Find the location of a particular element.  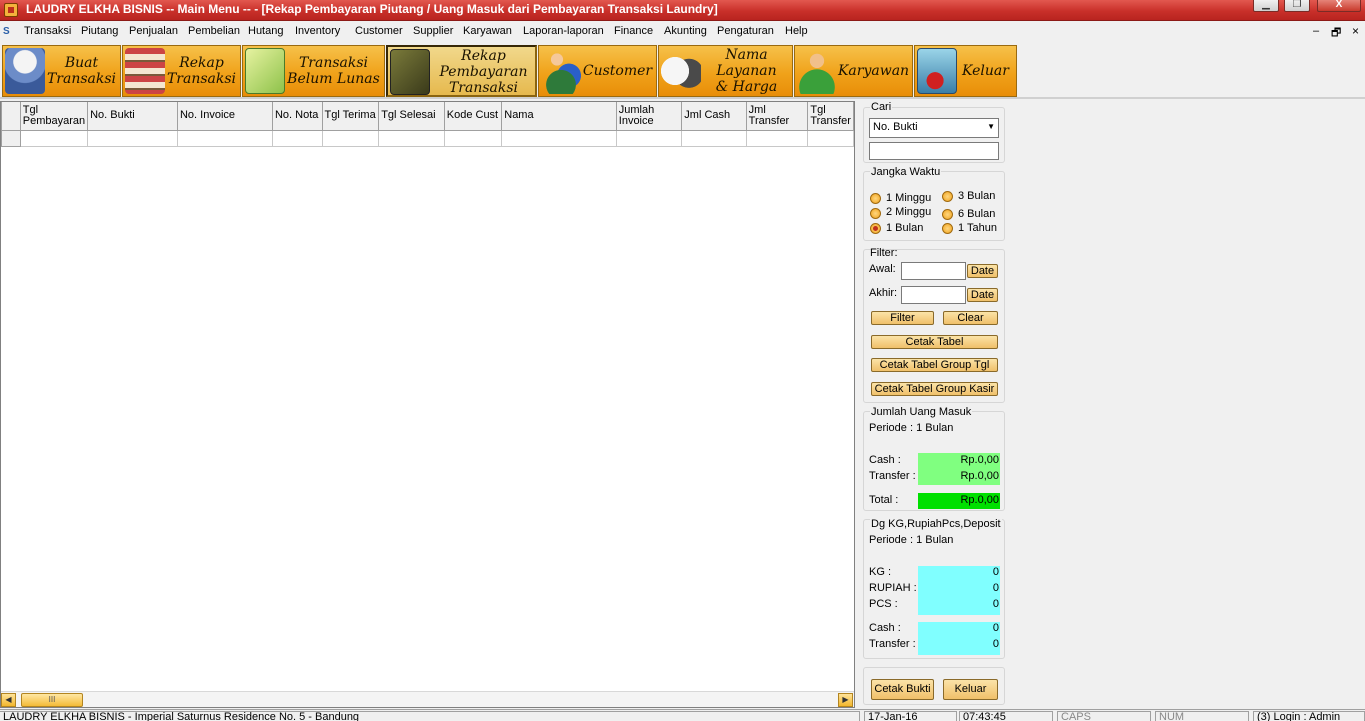

karyawan-button: Karyawan is located at coordinates (853, 71).